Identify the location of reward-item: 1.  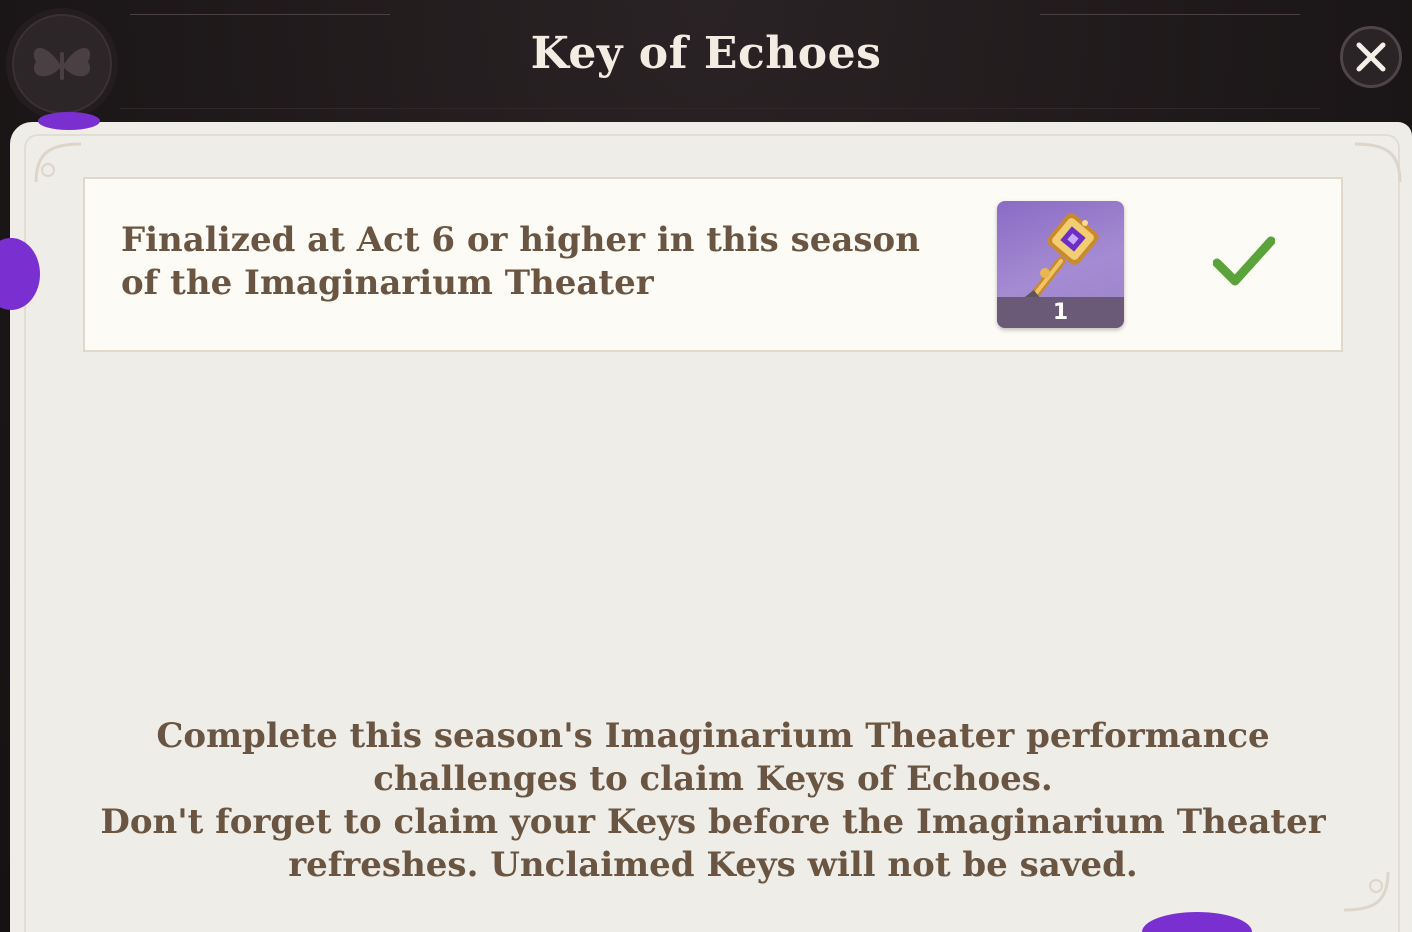
(1060, 264).